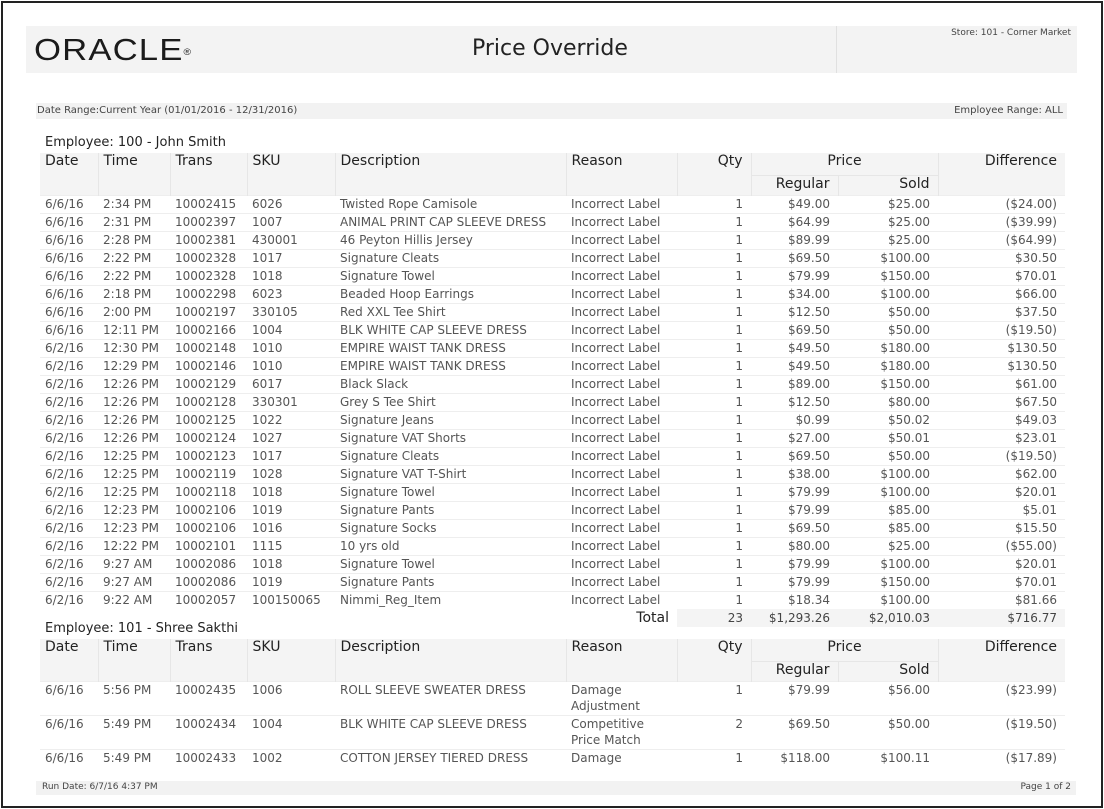 The width and height of the screenshot is (1104, 809). What do you see at coordinates (794, 617) in the screenshot?
I see `total-regular: $1,293.26` at bounding box center [794, 617].